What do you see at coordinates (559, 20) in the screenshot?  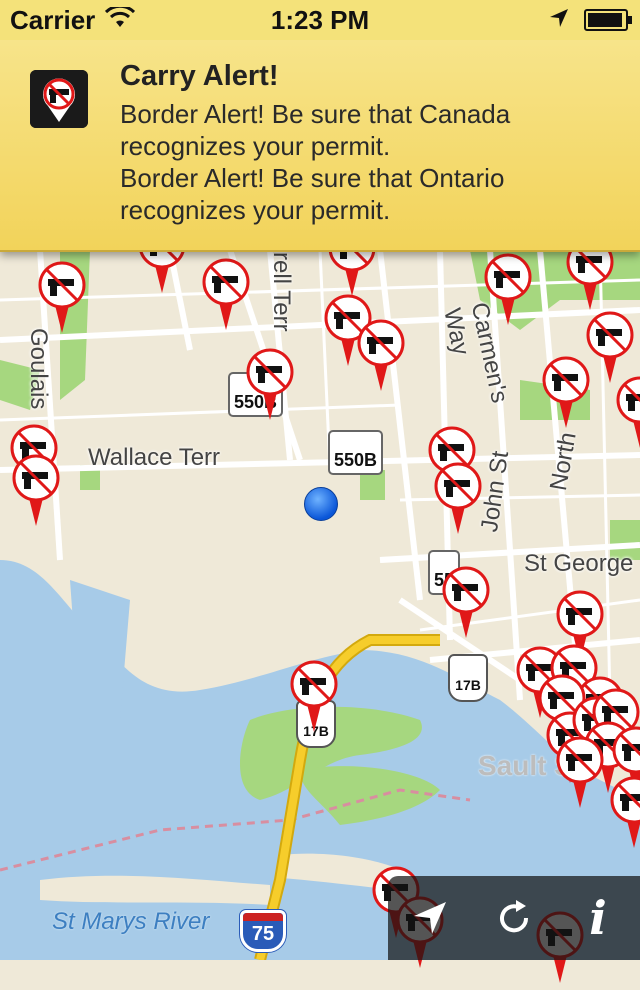 I see `location-services-icon` at bounding box center [559, 20].